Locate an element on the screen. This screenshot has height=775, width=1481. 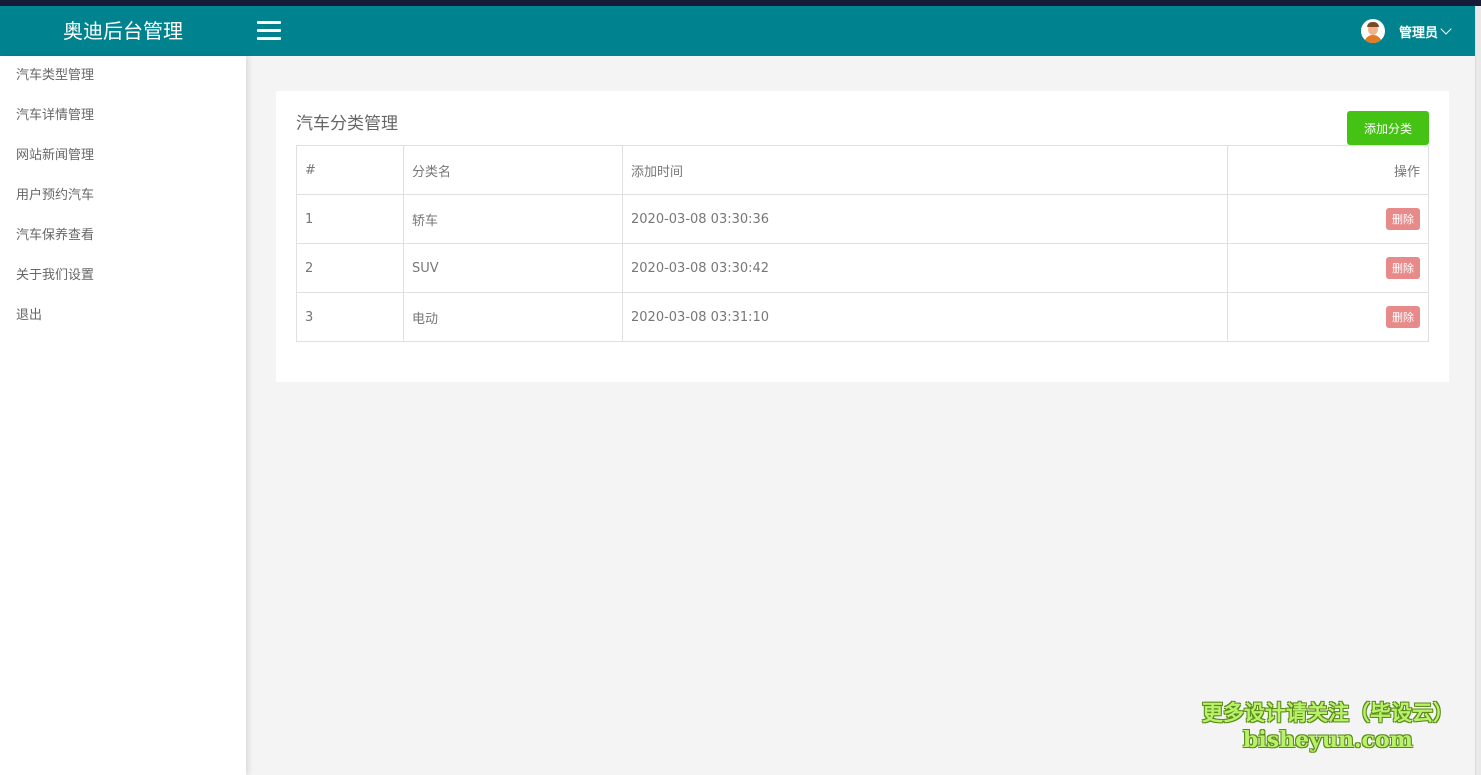
avatar is located at coordinates (1372, 31).